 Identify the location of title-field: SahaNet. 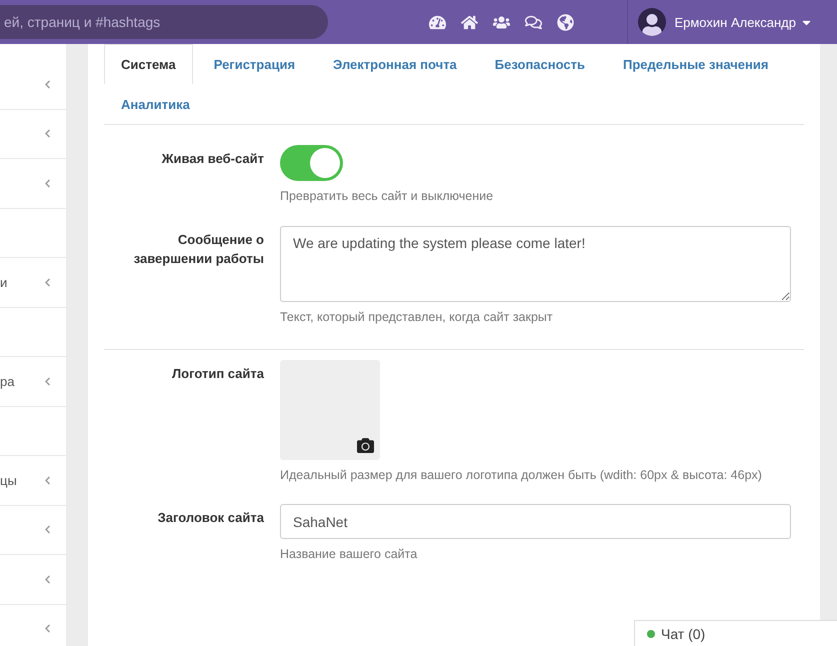
(535, 522).